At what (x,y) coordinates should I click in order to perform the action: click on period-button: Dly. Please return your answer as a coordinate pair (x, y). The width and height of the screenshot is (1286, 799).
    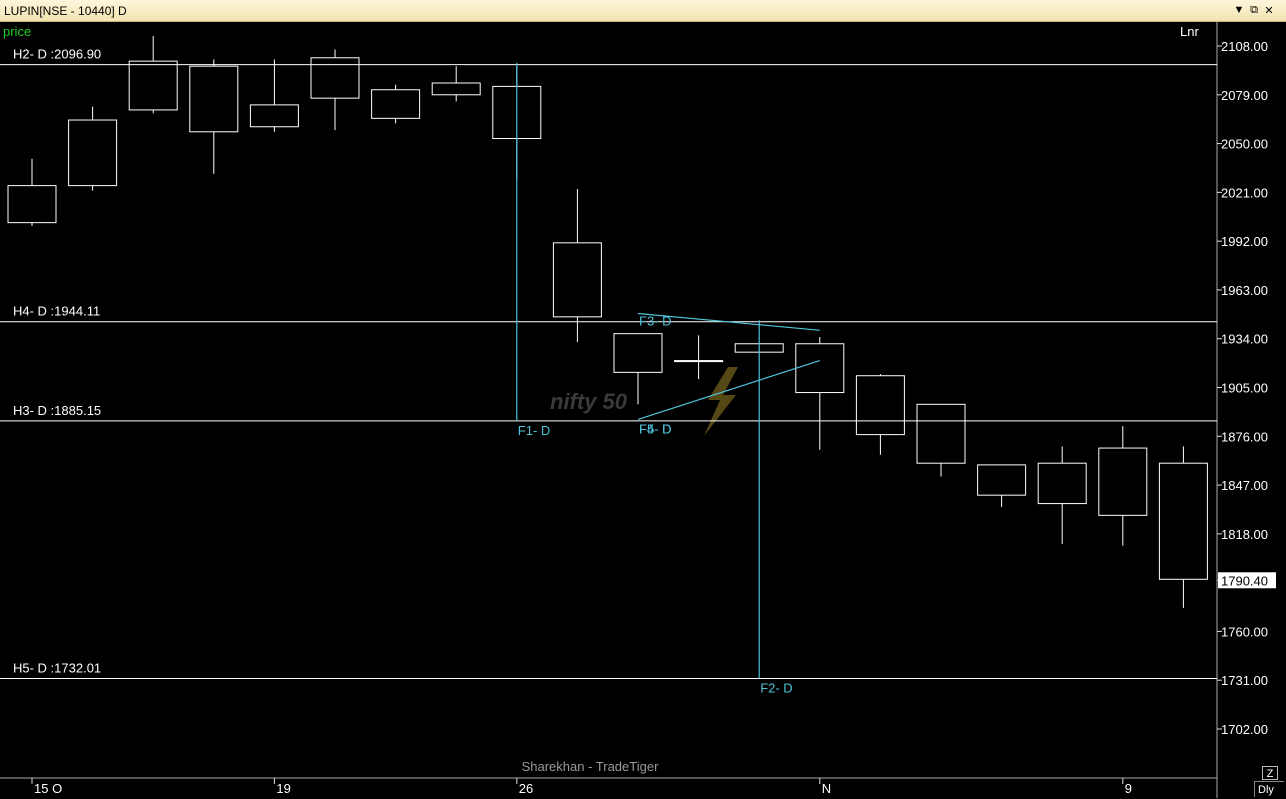
    Looking at the image, I should click on (1269, 789).